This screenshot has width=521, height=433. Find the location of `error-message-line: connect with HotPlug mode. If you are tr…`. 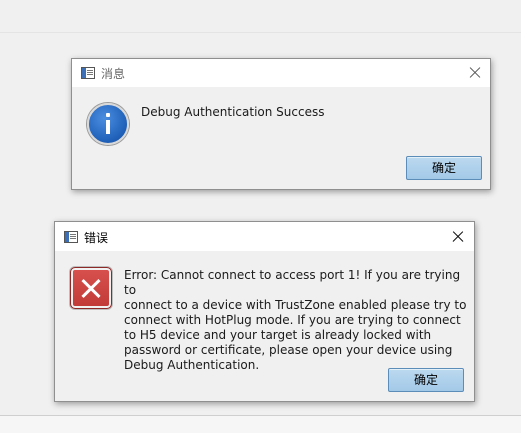

error-message-line: connect with HotPlug mode. If you are tr… is located at coordinates (292, 320).